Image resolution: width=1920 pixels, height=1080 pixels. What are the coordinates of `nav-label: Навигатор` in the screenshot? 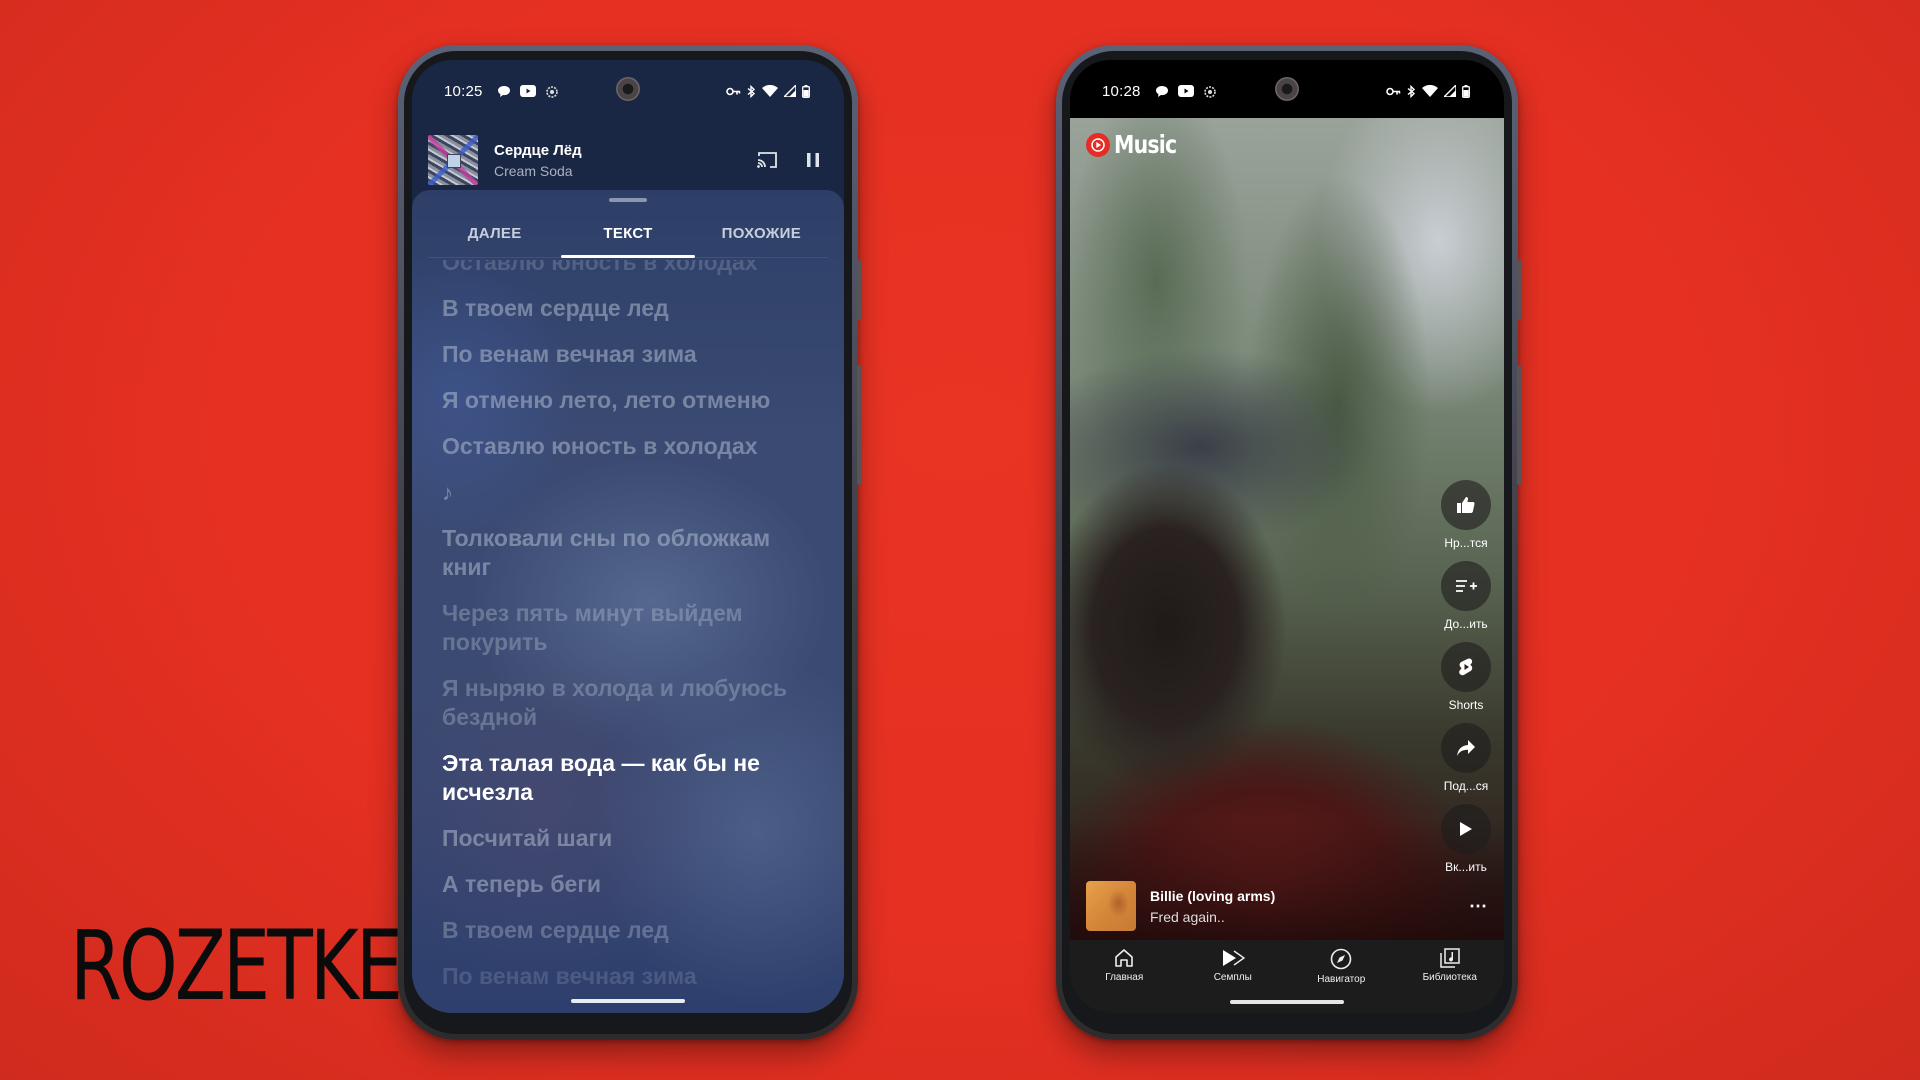 It's located at (1341, 979).